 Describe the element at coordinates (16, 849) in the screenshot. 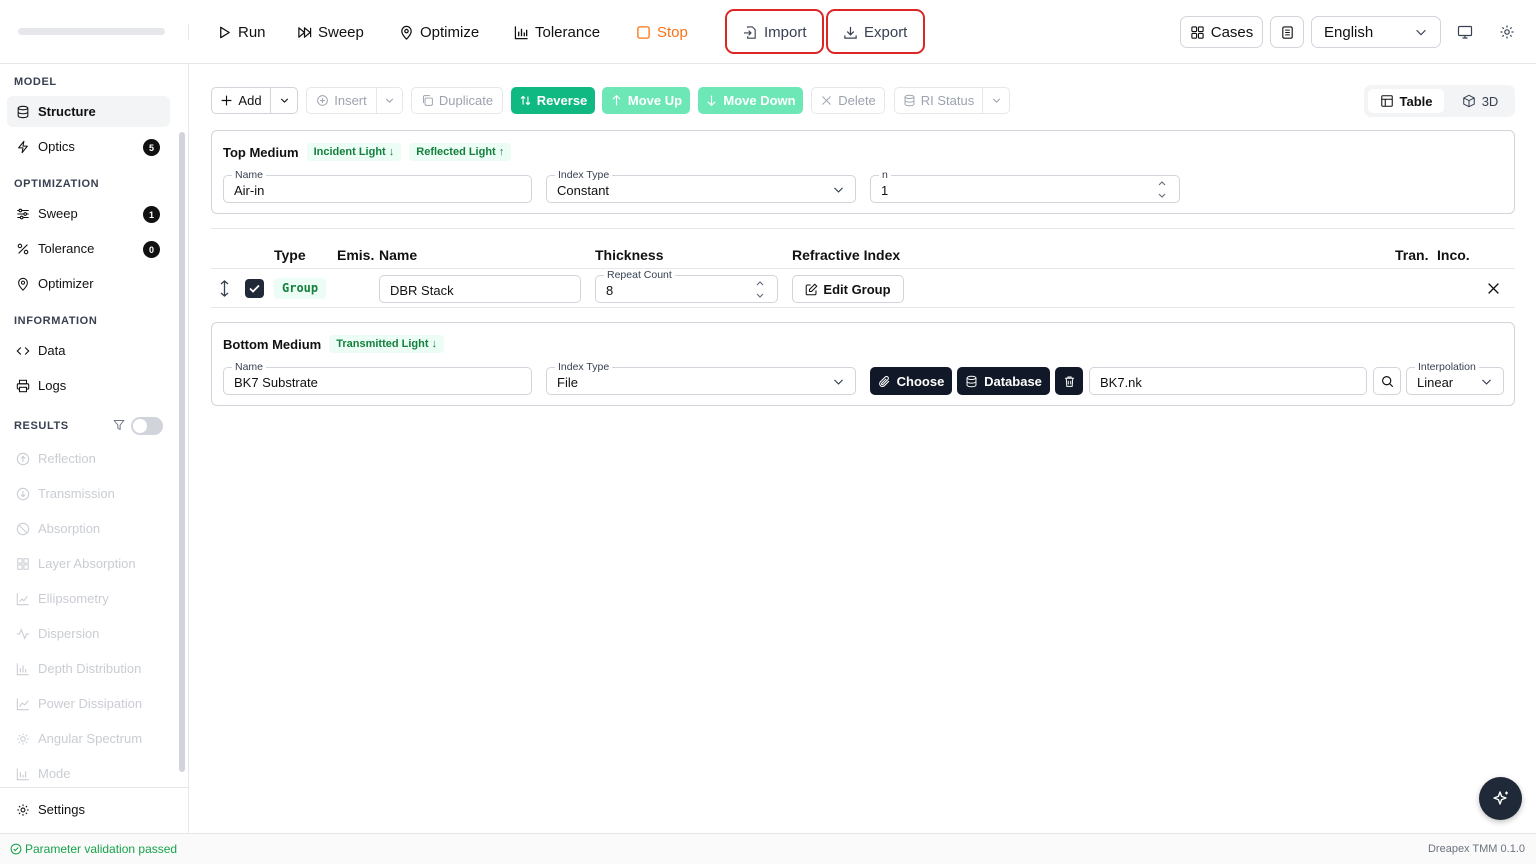

I see `check-circle-icon` at that location.